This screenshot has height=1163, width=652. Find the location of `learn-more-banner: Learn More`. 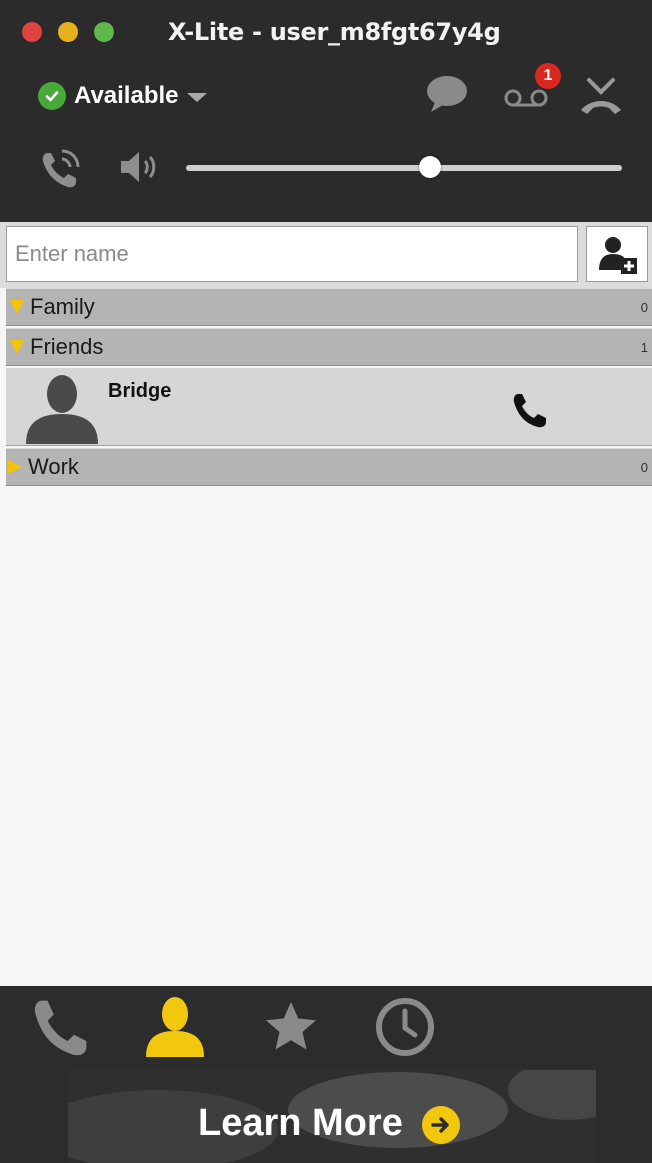

learn-more-banner: Learn More is located at coordinates (332, 1116).